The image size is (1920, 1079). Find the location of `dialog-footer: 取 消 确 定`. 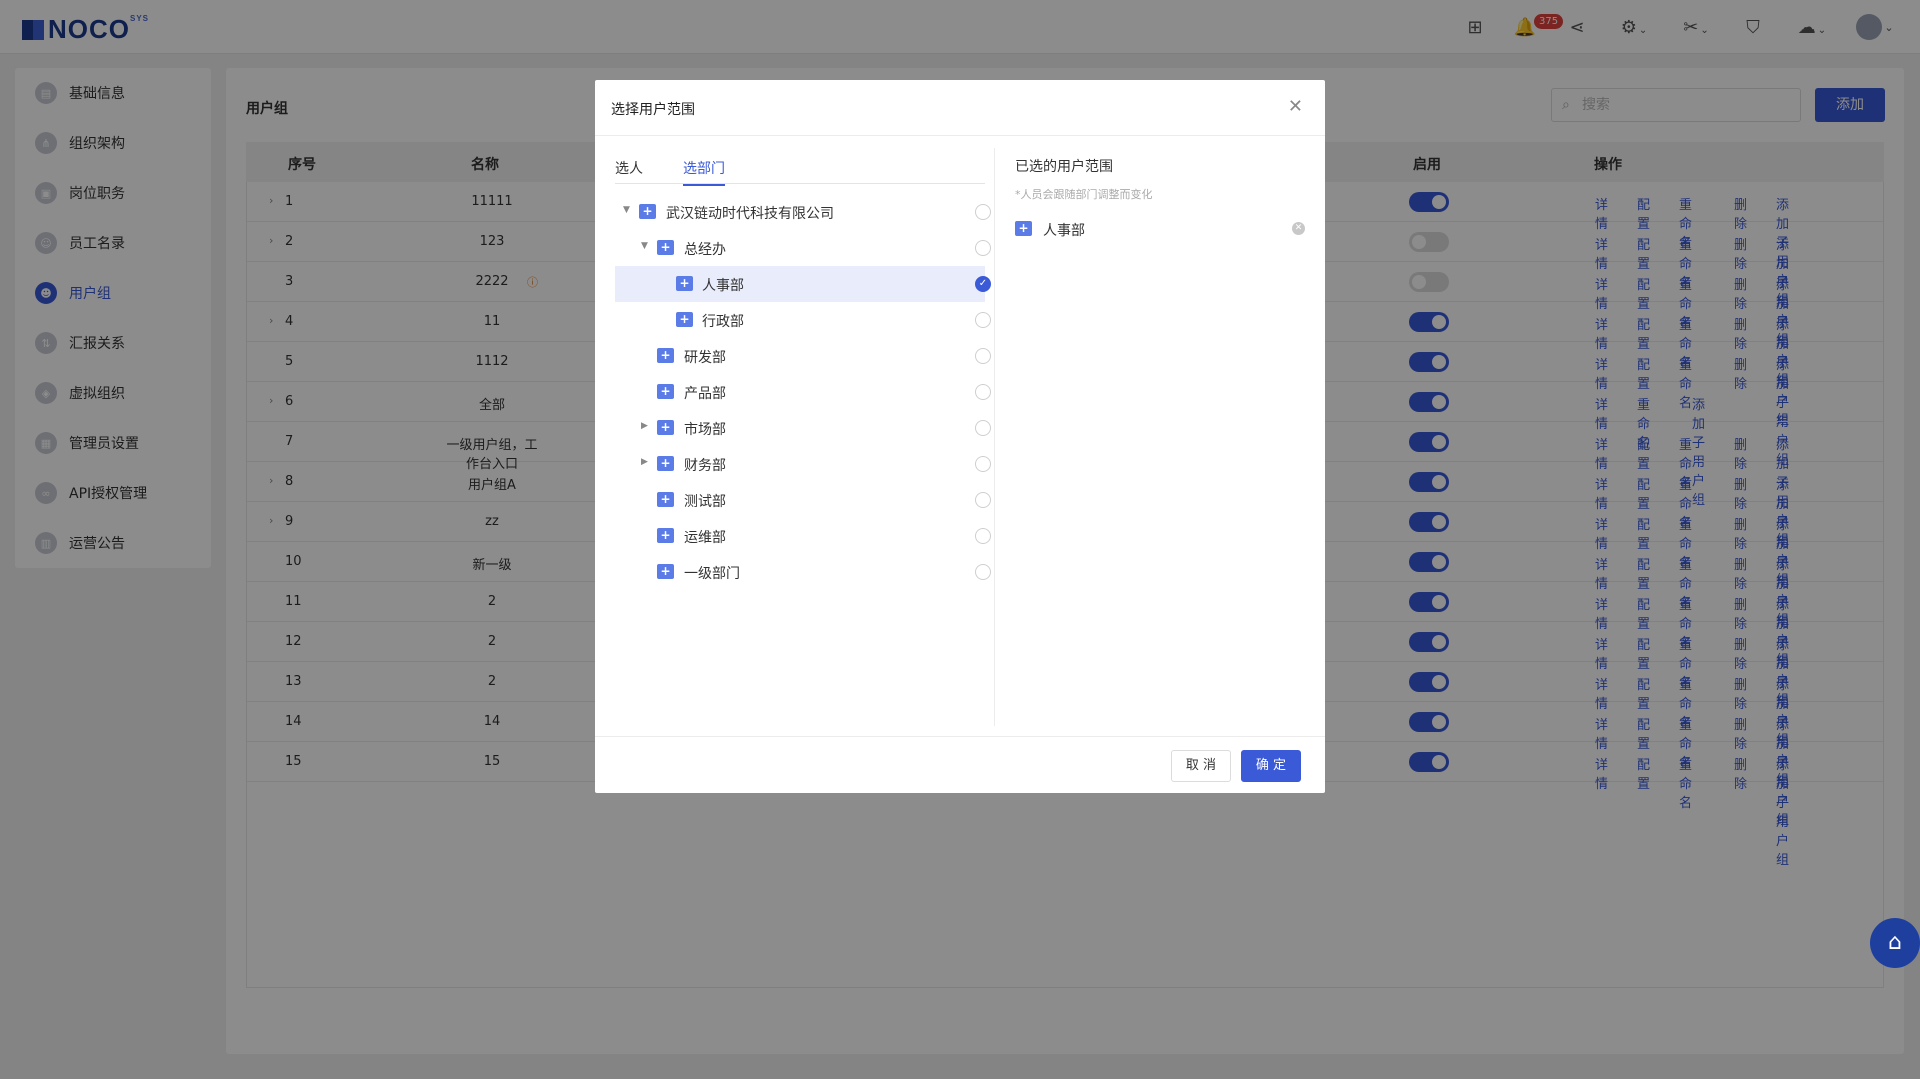

dialog-footer: 取 消 确 定 is located at coordinates (960, 764).